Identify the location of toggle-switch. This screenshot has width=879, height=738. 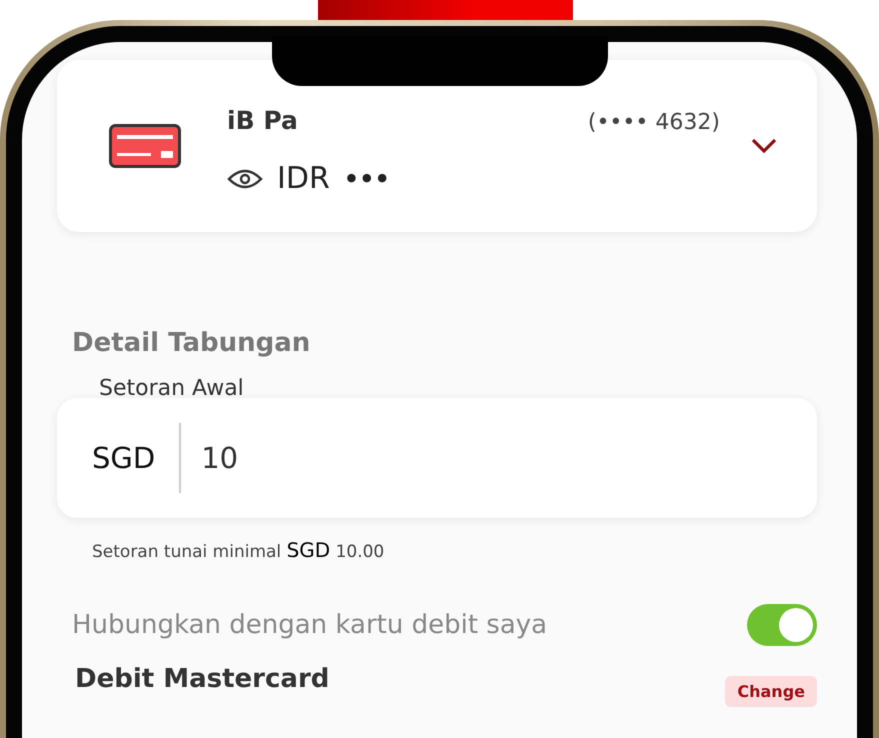
(782, 625).